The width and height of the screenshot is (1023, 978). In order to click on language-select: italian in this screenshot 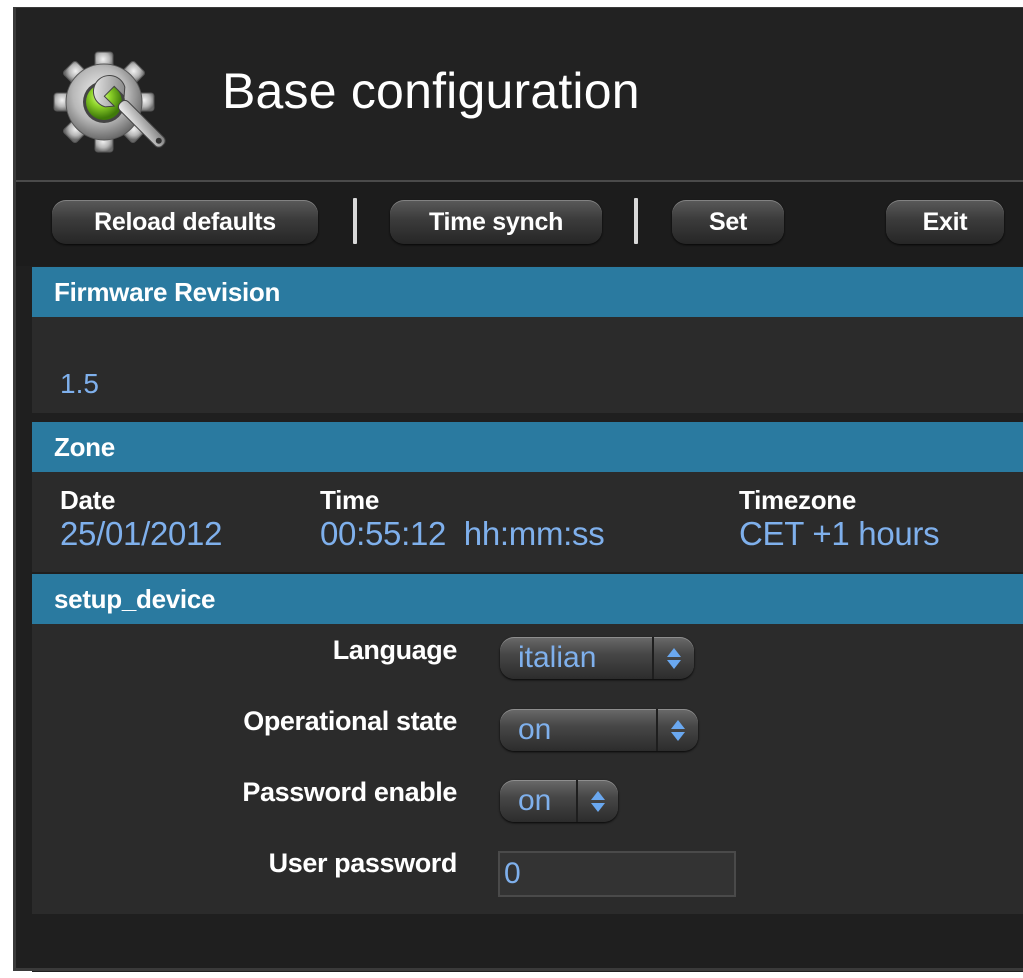, I will do `click(597, 658)`.